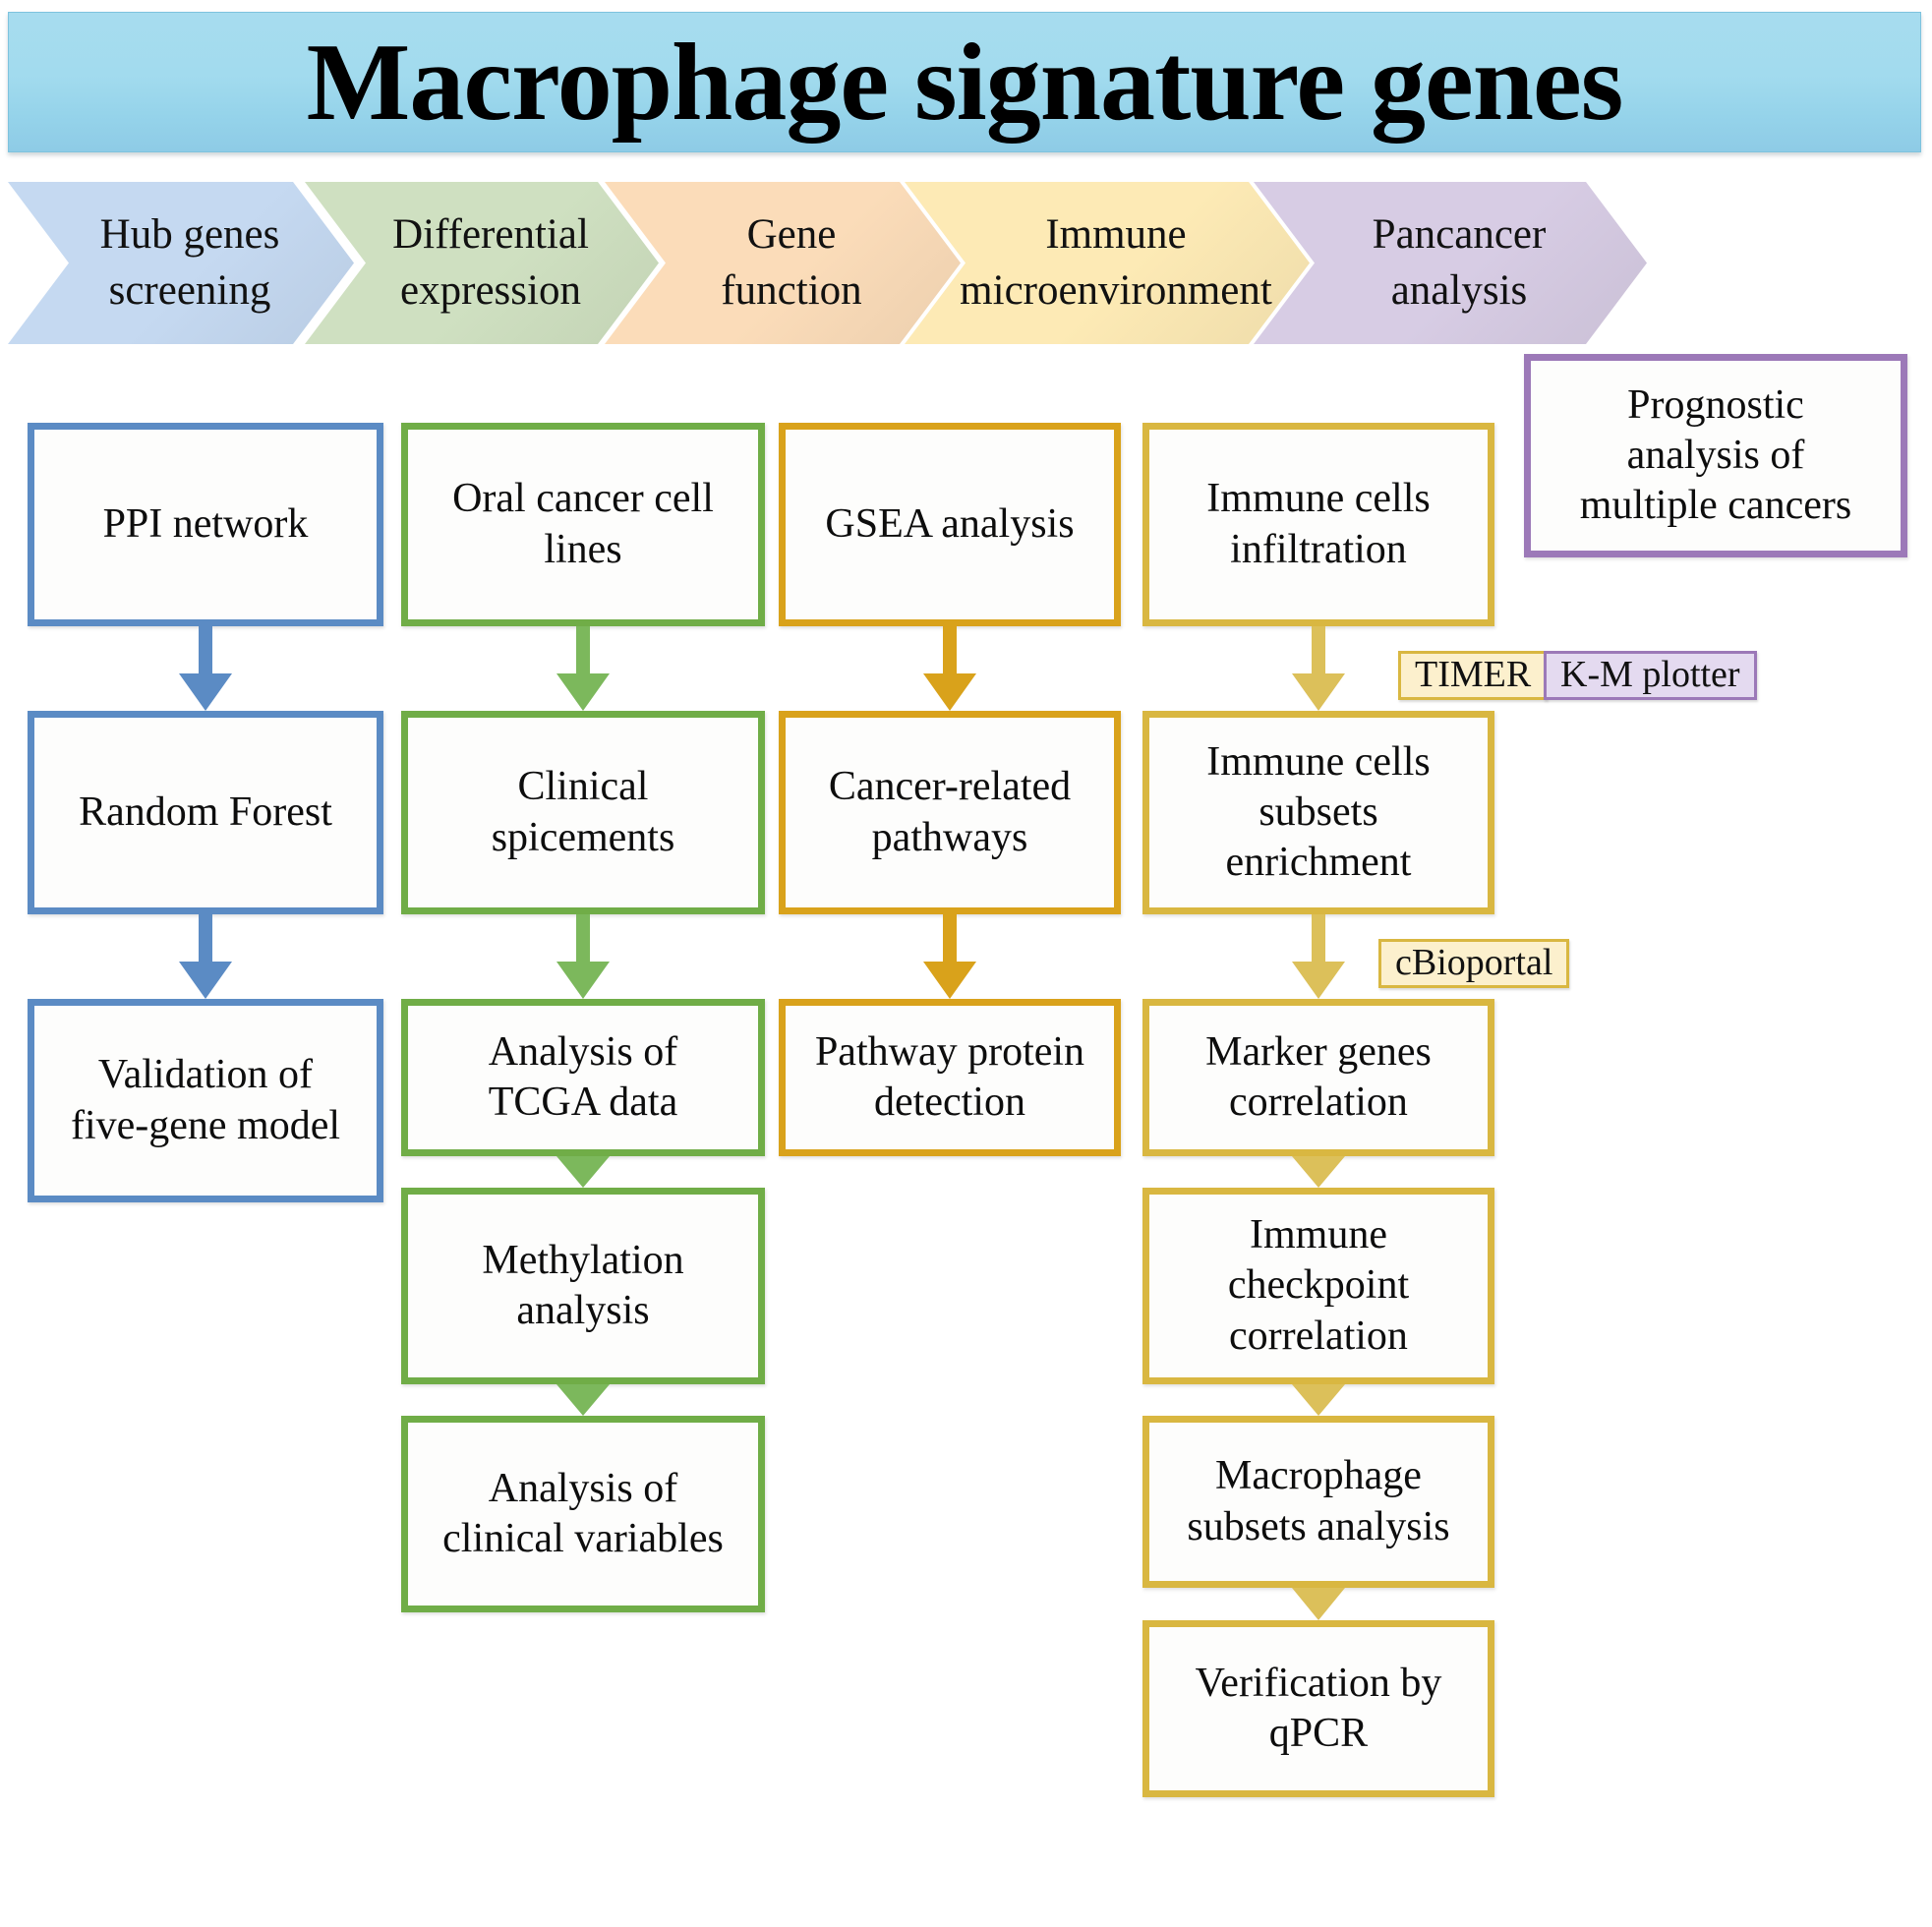 The width and height of the screenshot is (1932, 1927). I want to click on flow-node-box: Marker genes correlation, so click(1318, 1077).